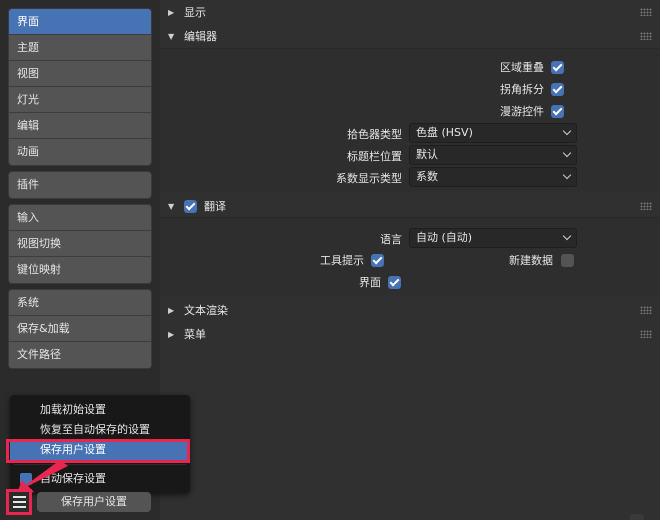 This screenshot has height=520, width=660. Describe the element at coordinates (374, 156) in the screenshot. I see `header-position-label: 标题栏位置` at that location.